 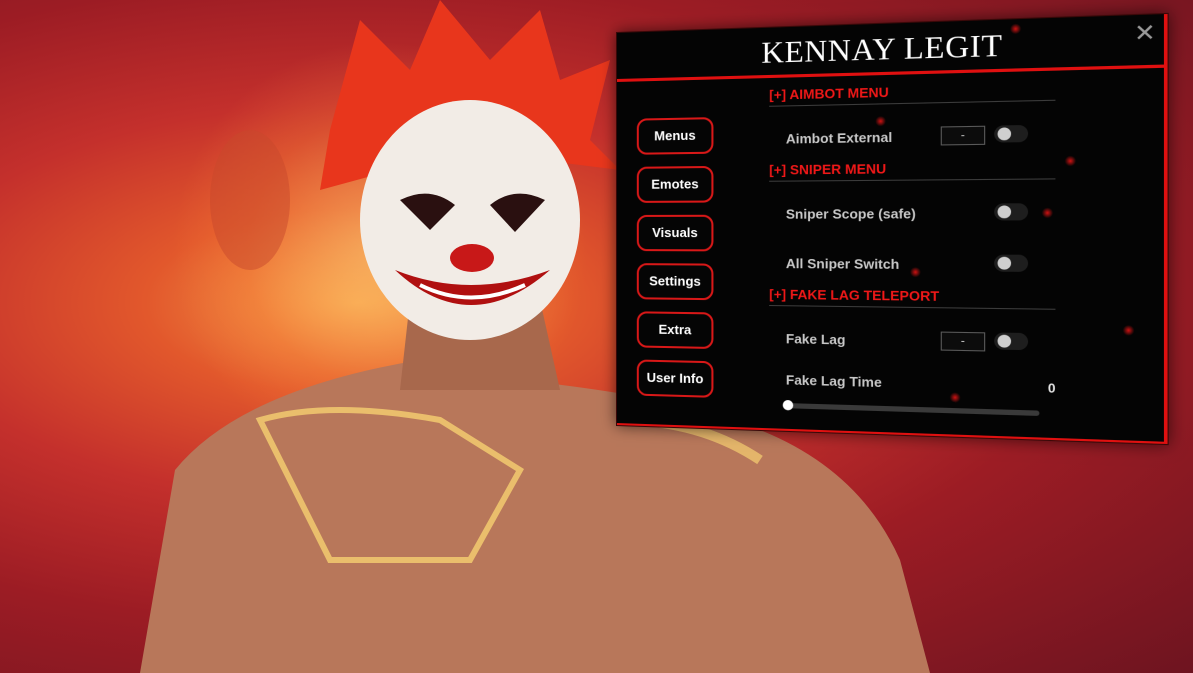 What do you see at coordinates (1165, 229) in the screenshot?
I see `panel-border-right` at bounding box center [1165, 229].